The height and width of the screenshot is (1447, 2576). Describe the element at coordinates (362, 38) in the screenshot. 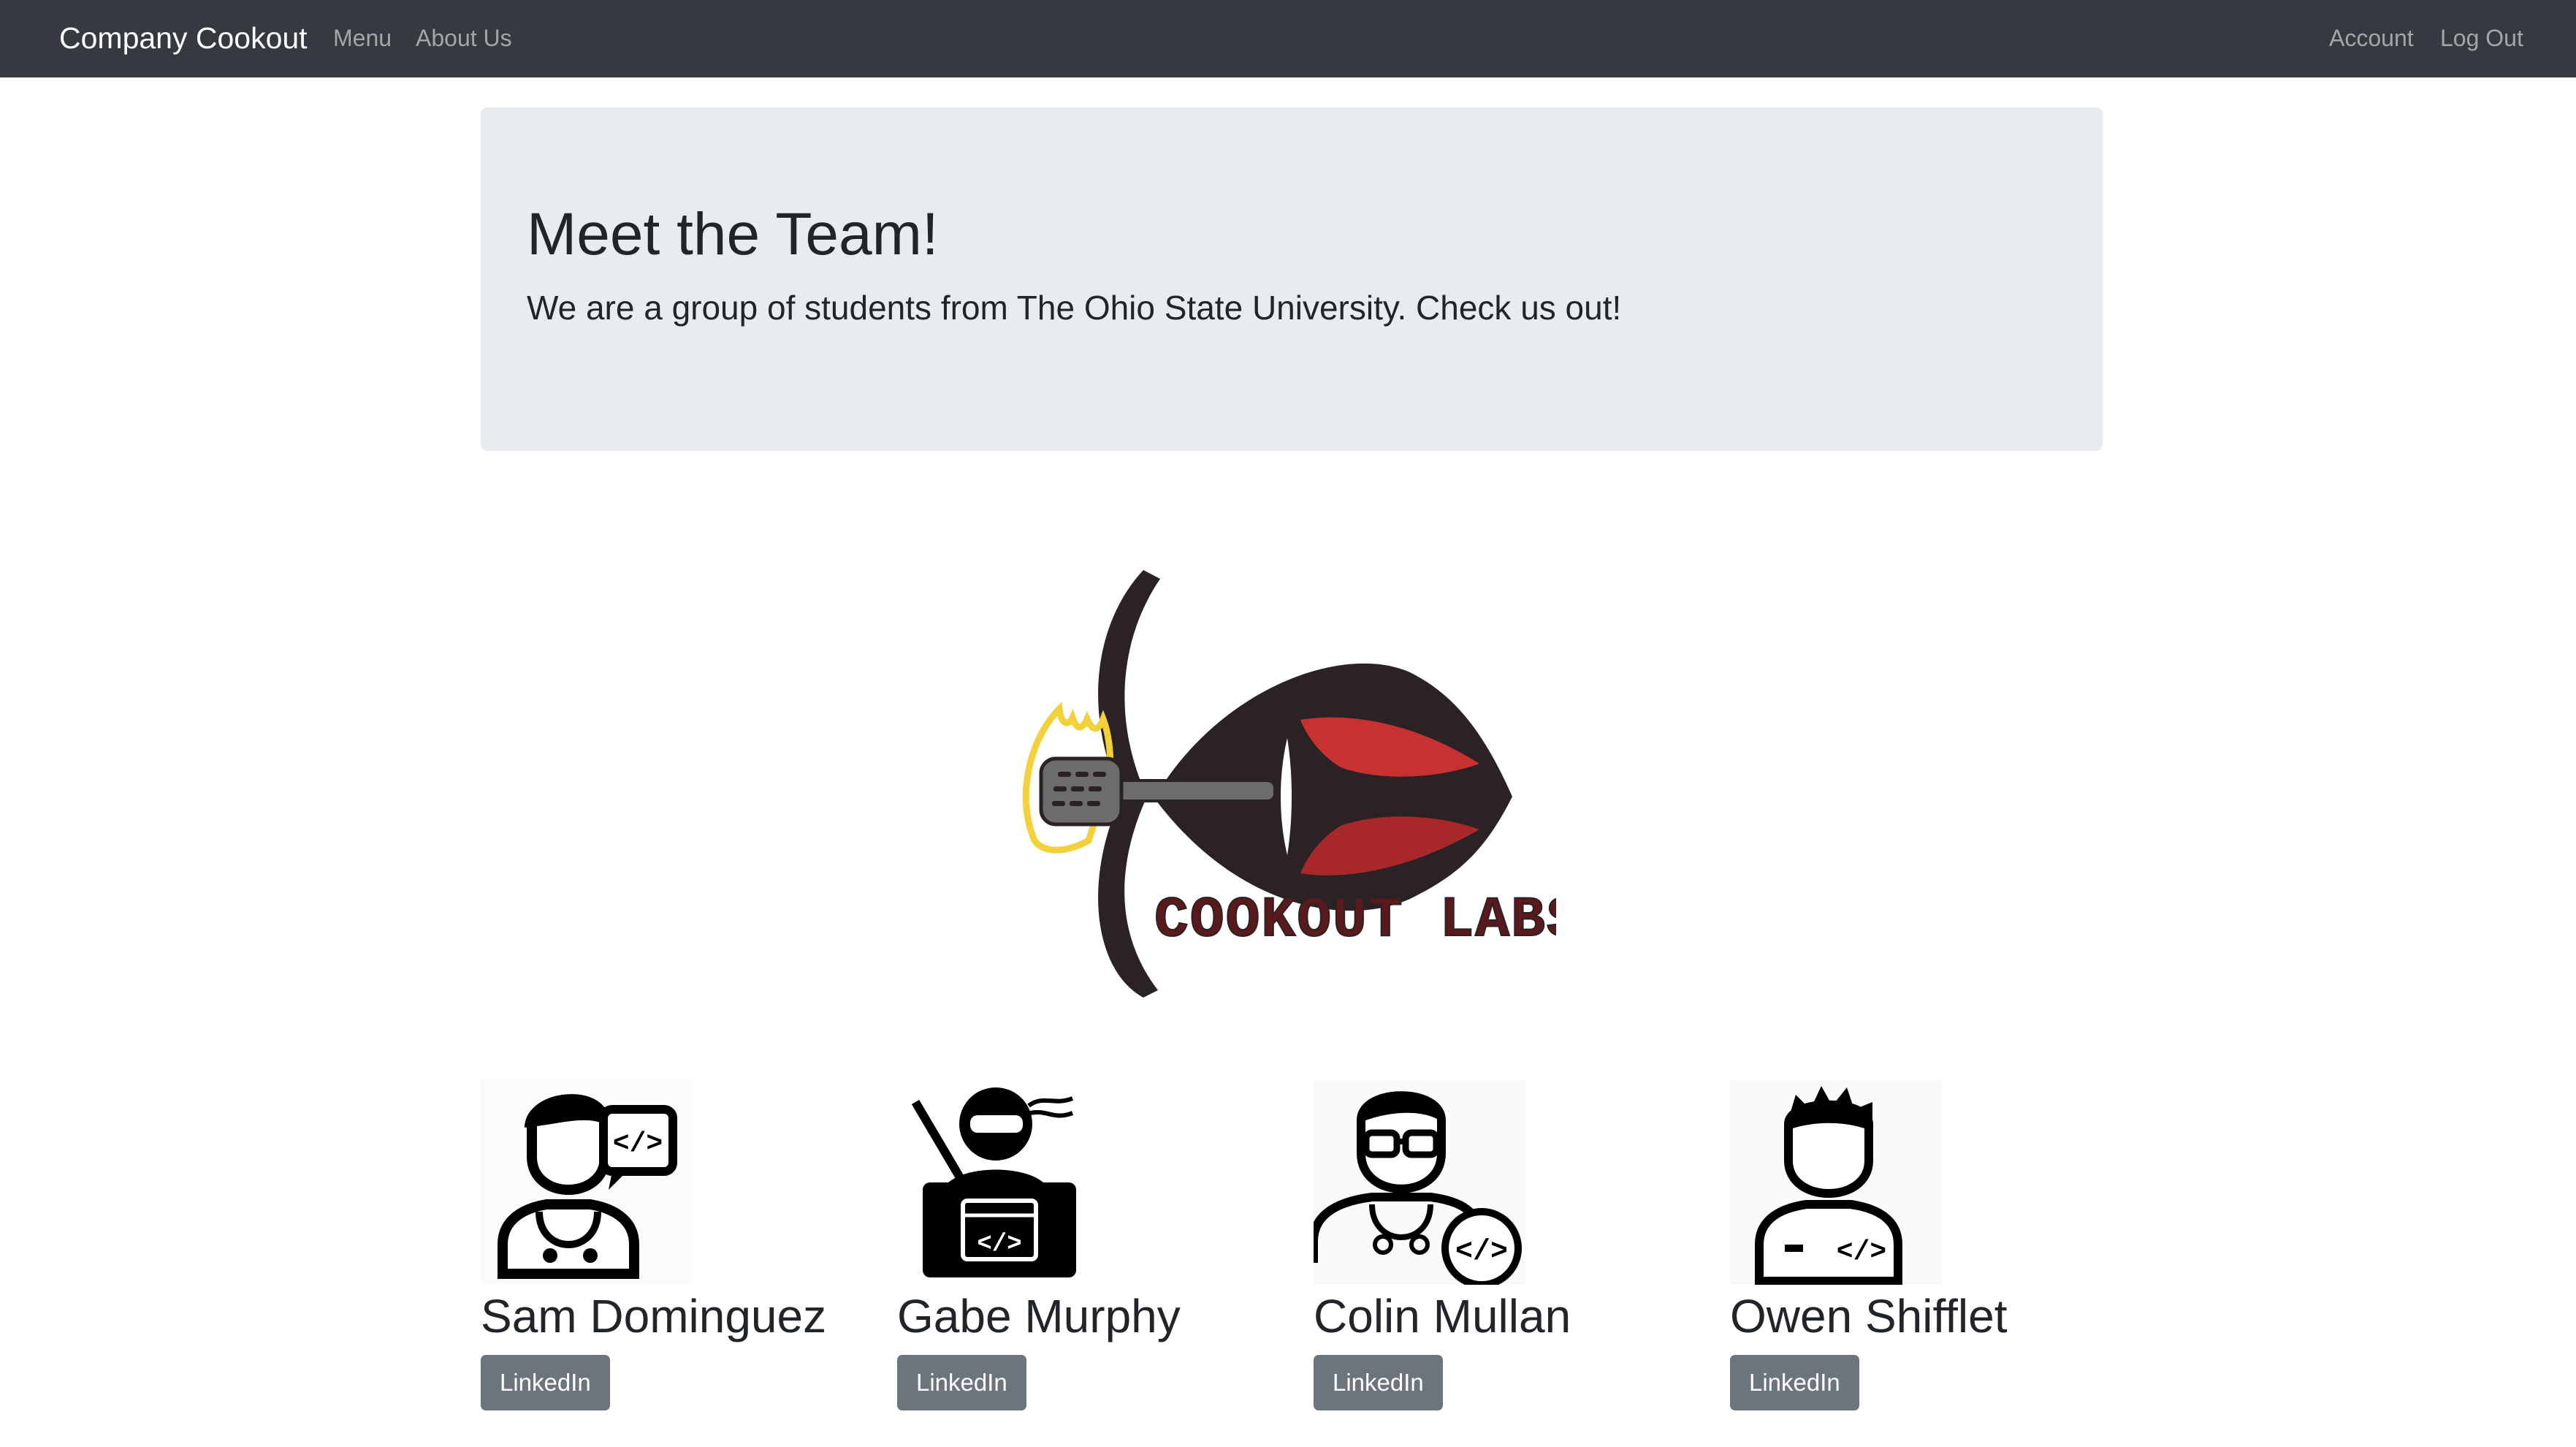

I see `nav-link-menu: Menu` at that location.